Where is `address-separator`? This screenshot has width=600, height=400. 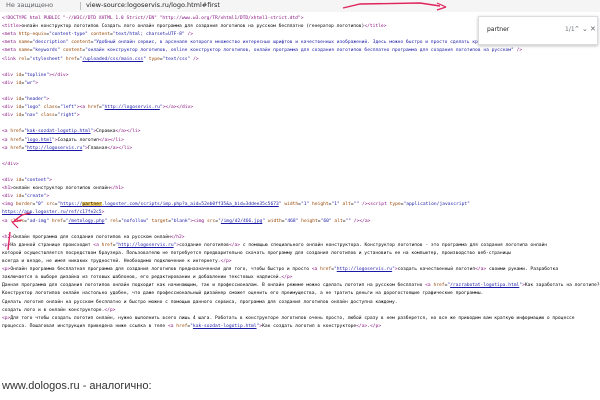
address-separator is located at coordinates (80, 6).